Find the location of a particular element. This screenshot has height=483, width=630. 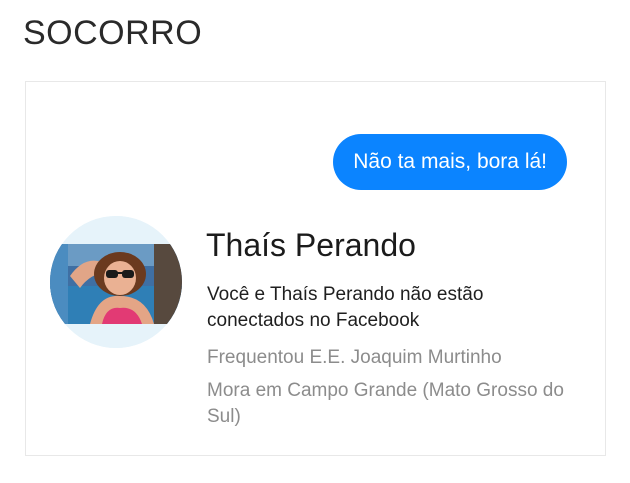

avatar-photo is located at coordinates (116, 282).